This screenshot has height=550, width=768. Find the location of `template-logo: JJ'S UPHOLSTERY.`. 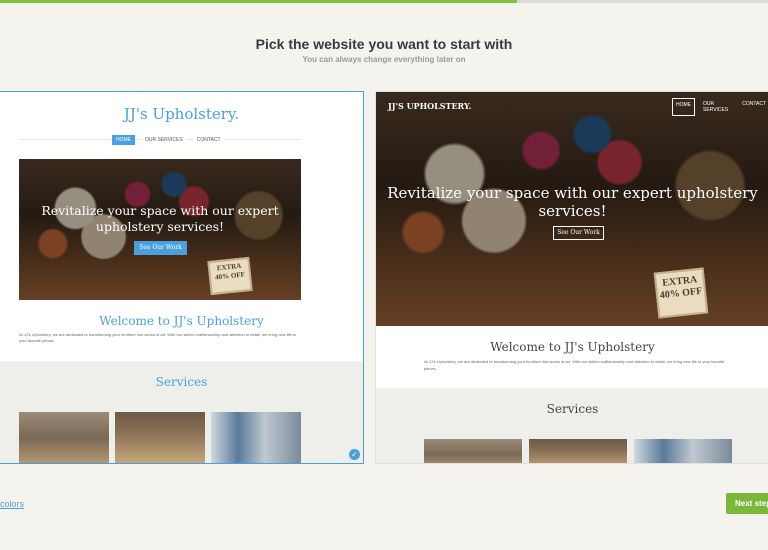

template-logo: JJ'S UPHOLSTERY. is located at coordinates (430, 106).